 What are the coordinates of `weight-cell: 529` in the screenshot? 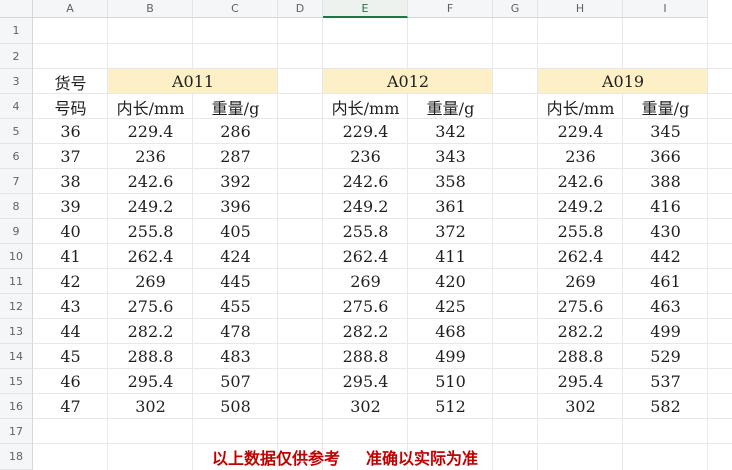 It's located at (665, 356).